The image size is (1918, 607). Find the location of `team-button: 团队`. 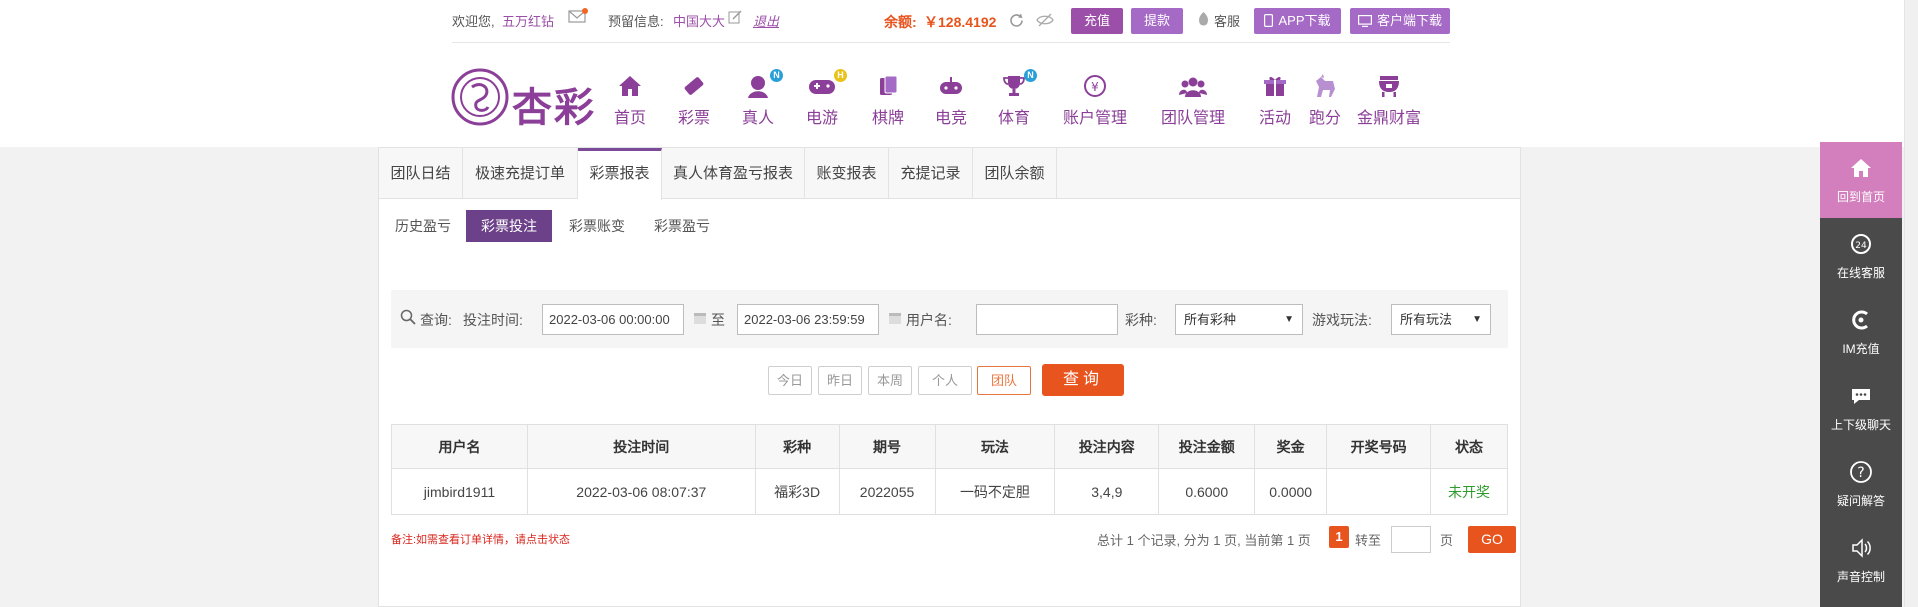

team-button: 团队 is located at coordinates (1004, 380).